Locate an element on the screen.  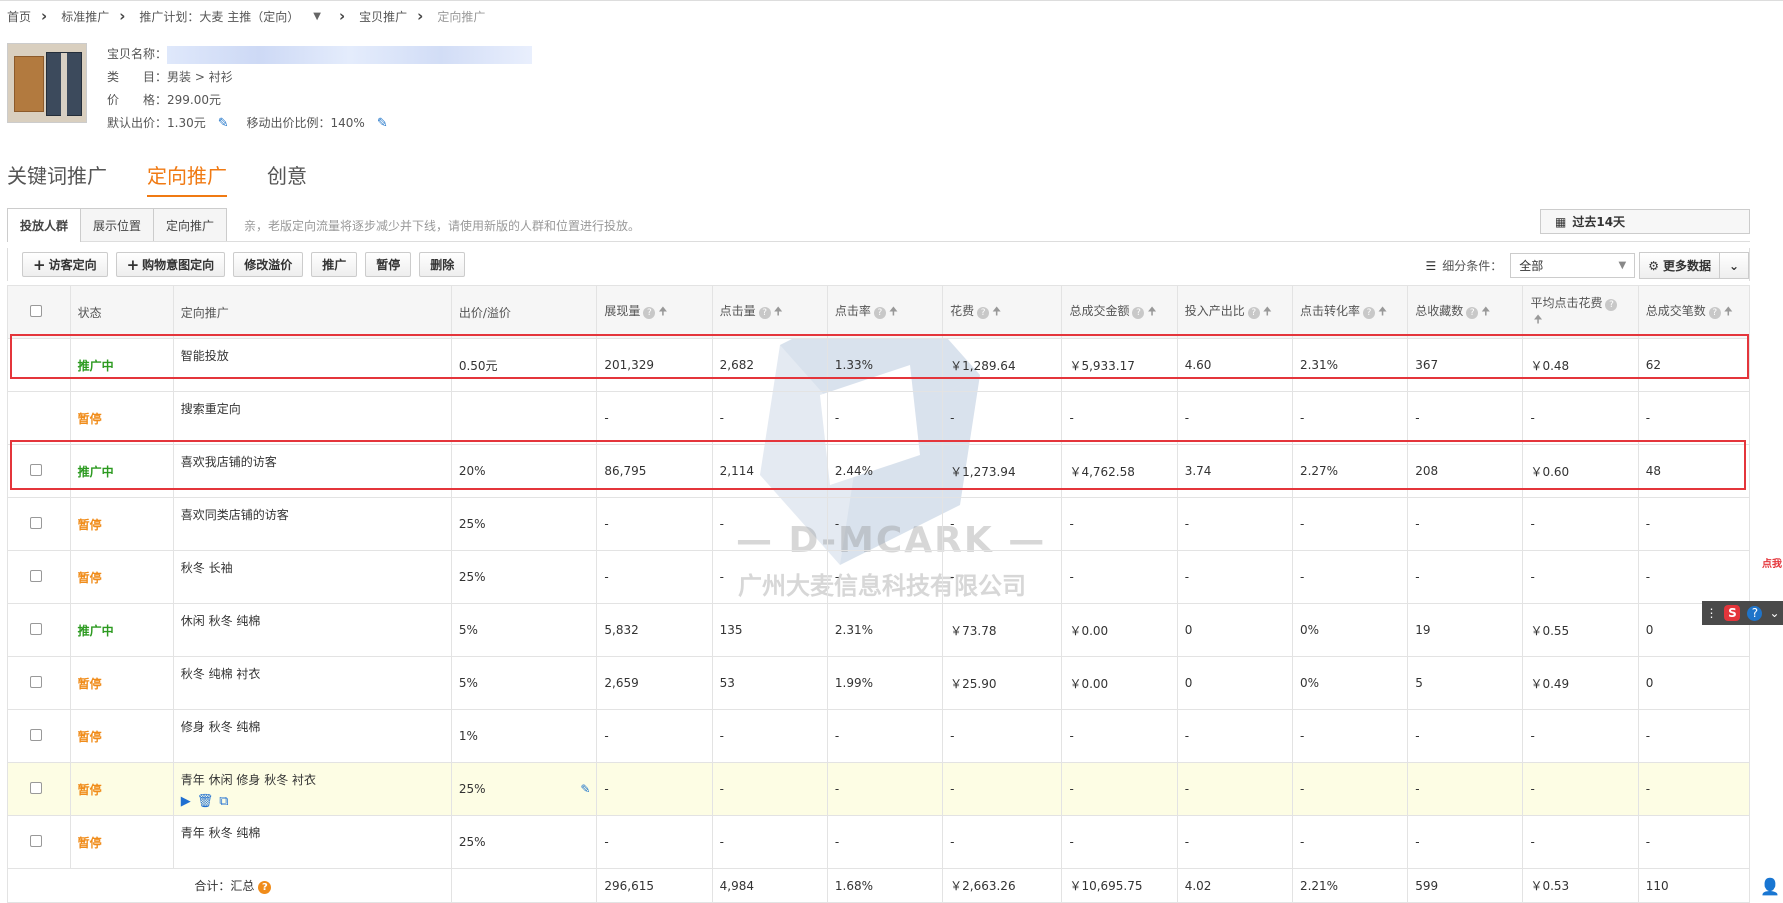
play-icon: ▶ is located at coordinates (186, 801).